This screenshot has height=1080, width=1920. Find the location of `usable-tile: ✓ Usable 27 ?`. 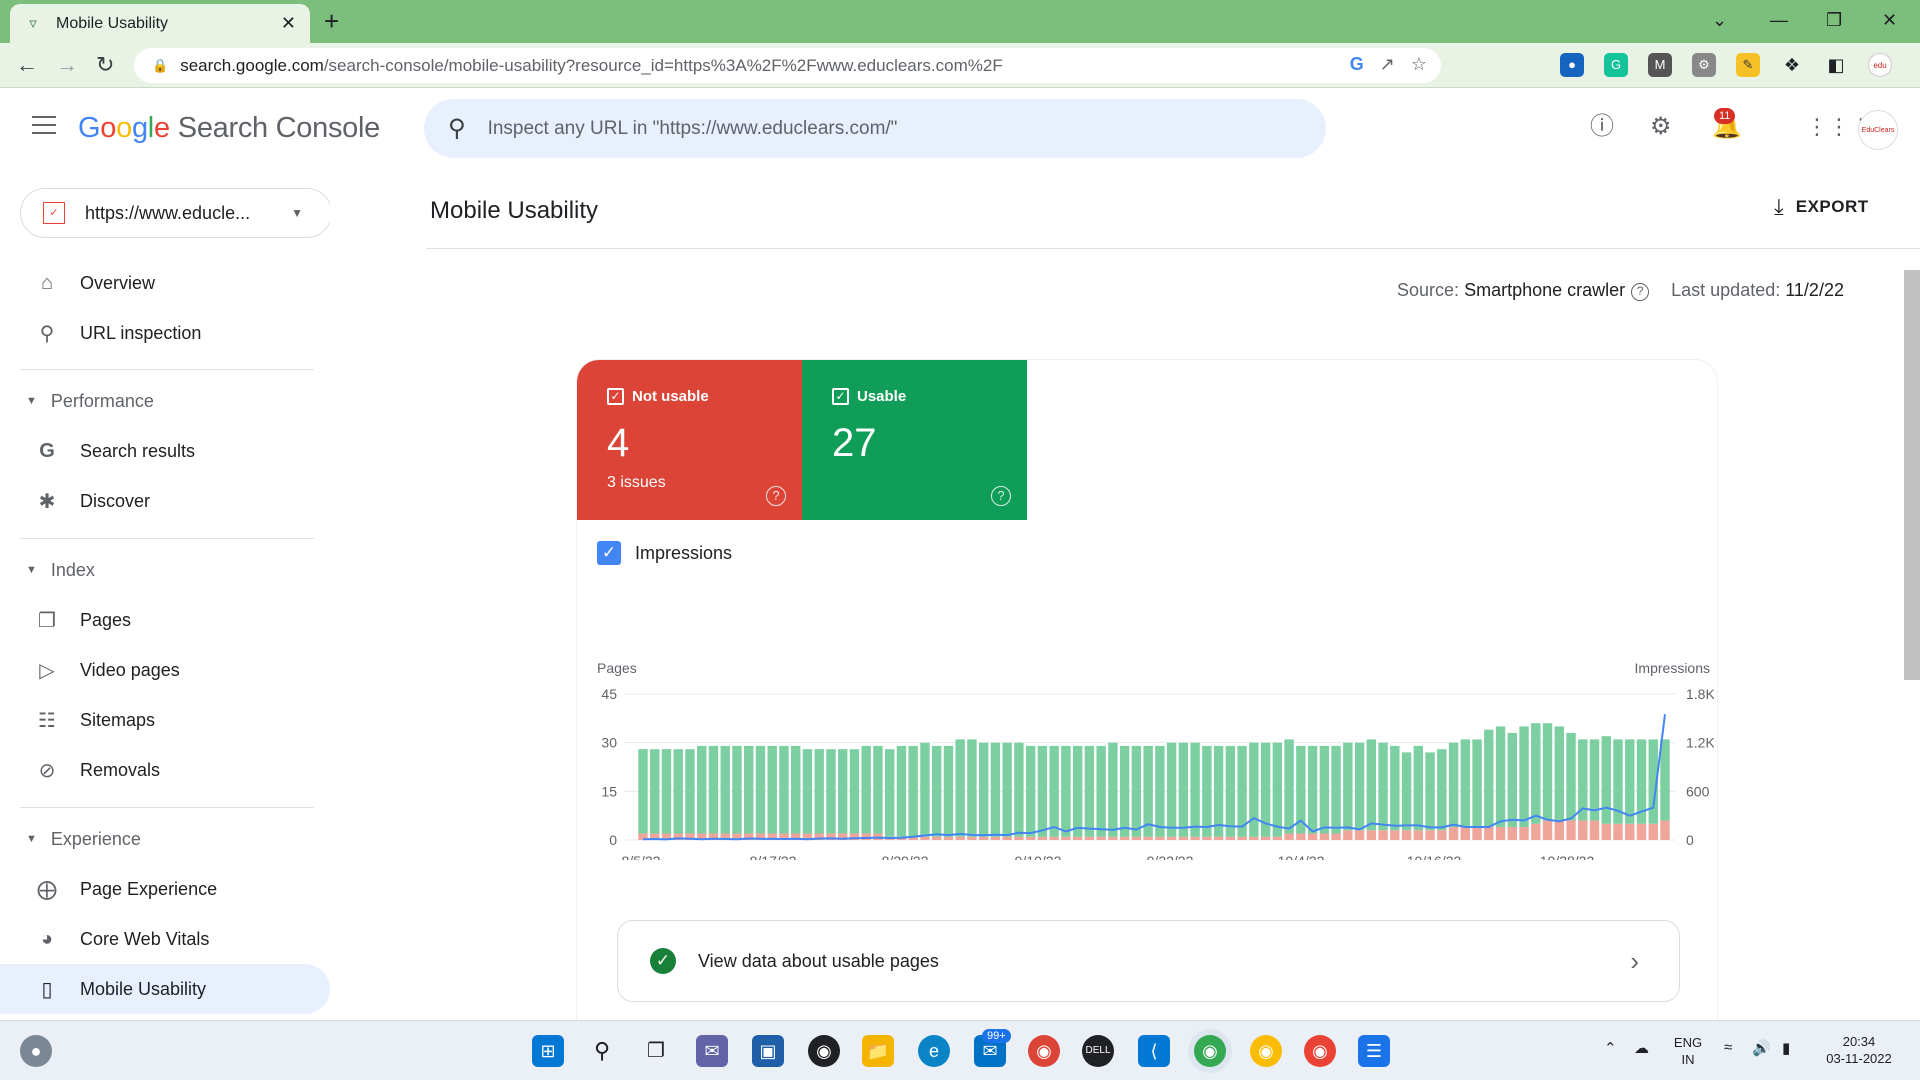

usable-tile: ✓ Usable 27 ? is located at coordinates (914, 440).